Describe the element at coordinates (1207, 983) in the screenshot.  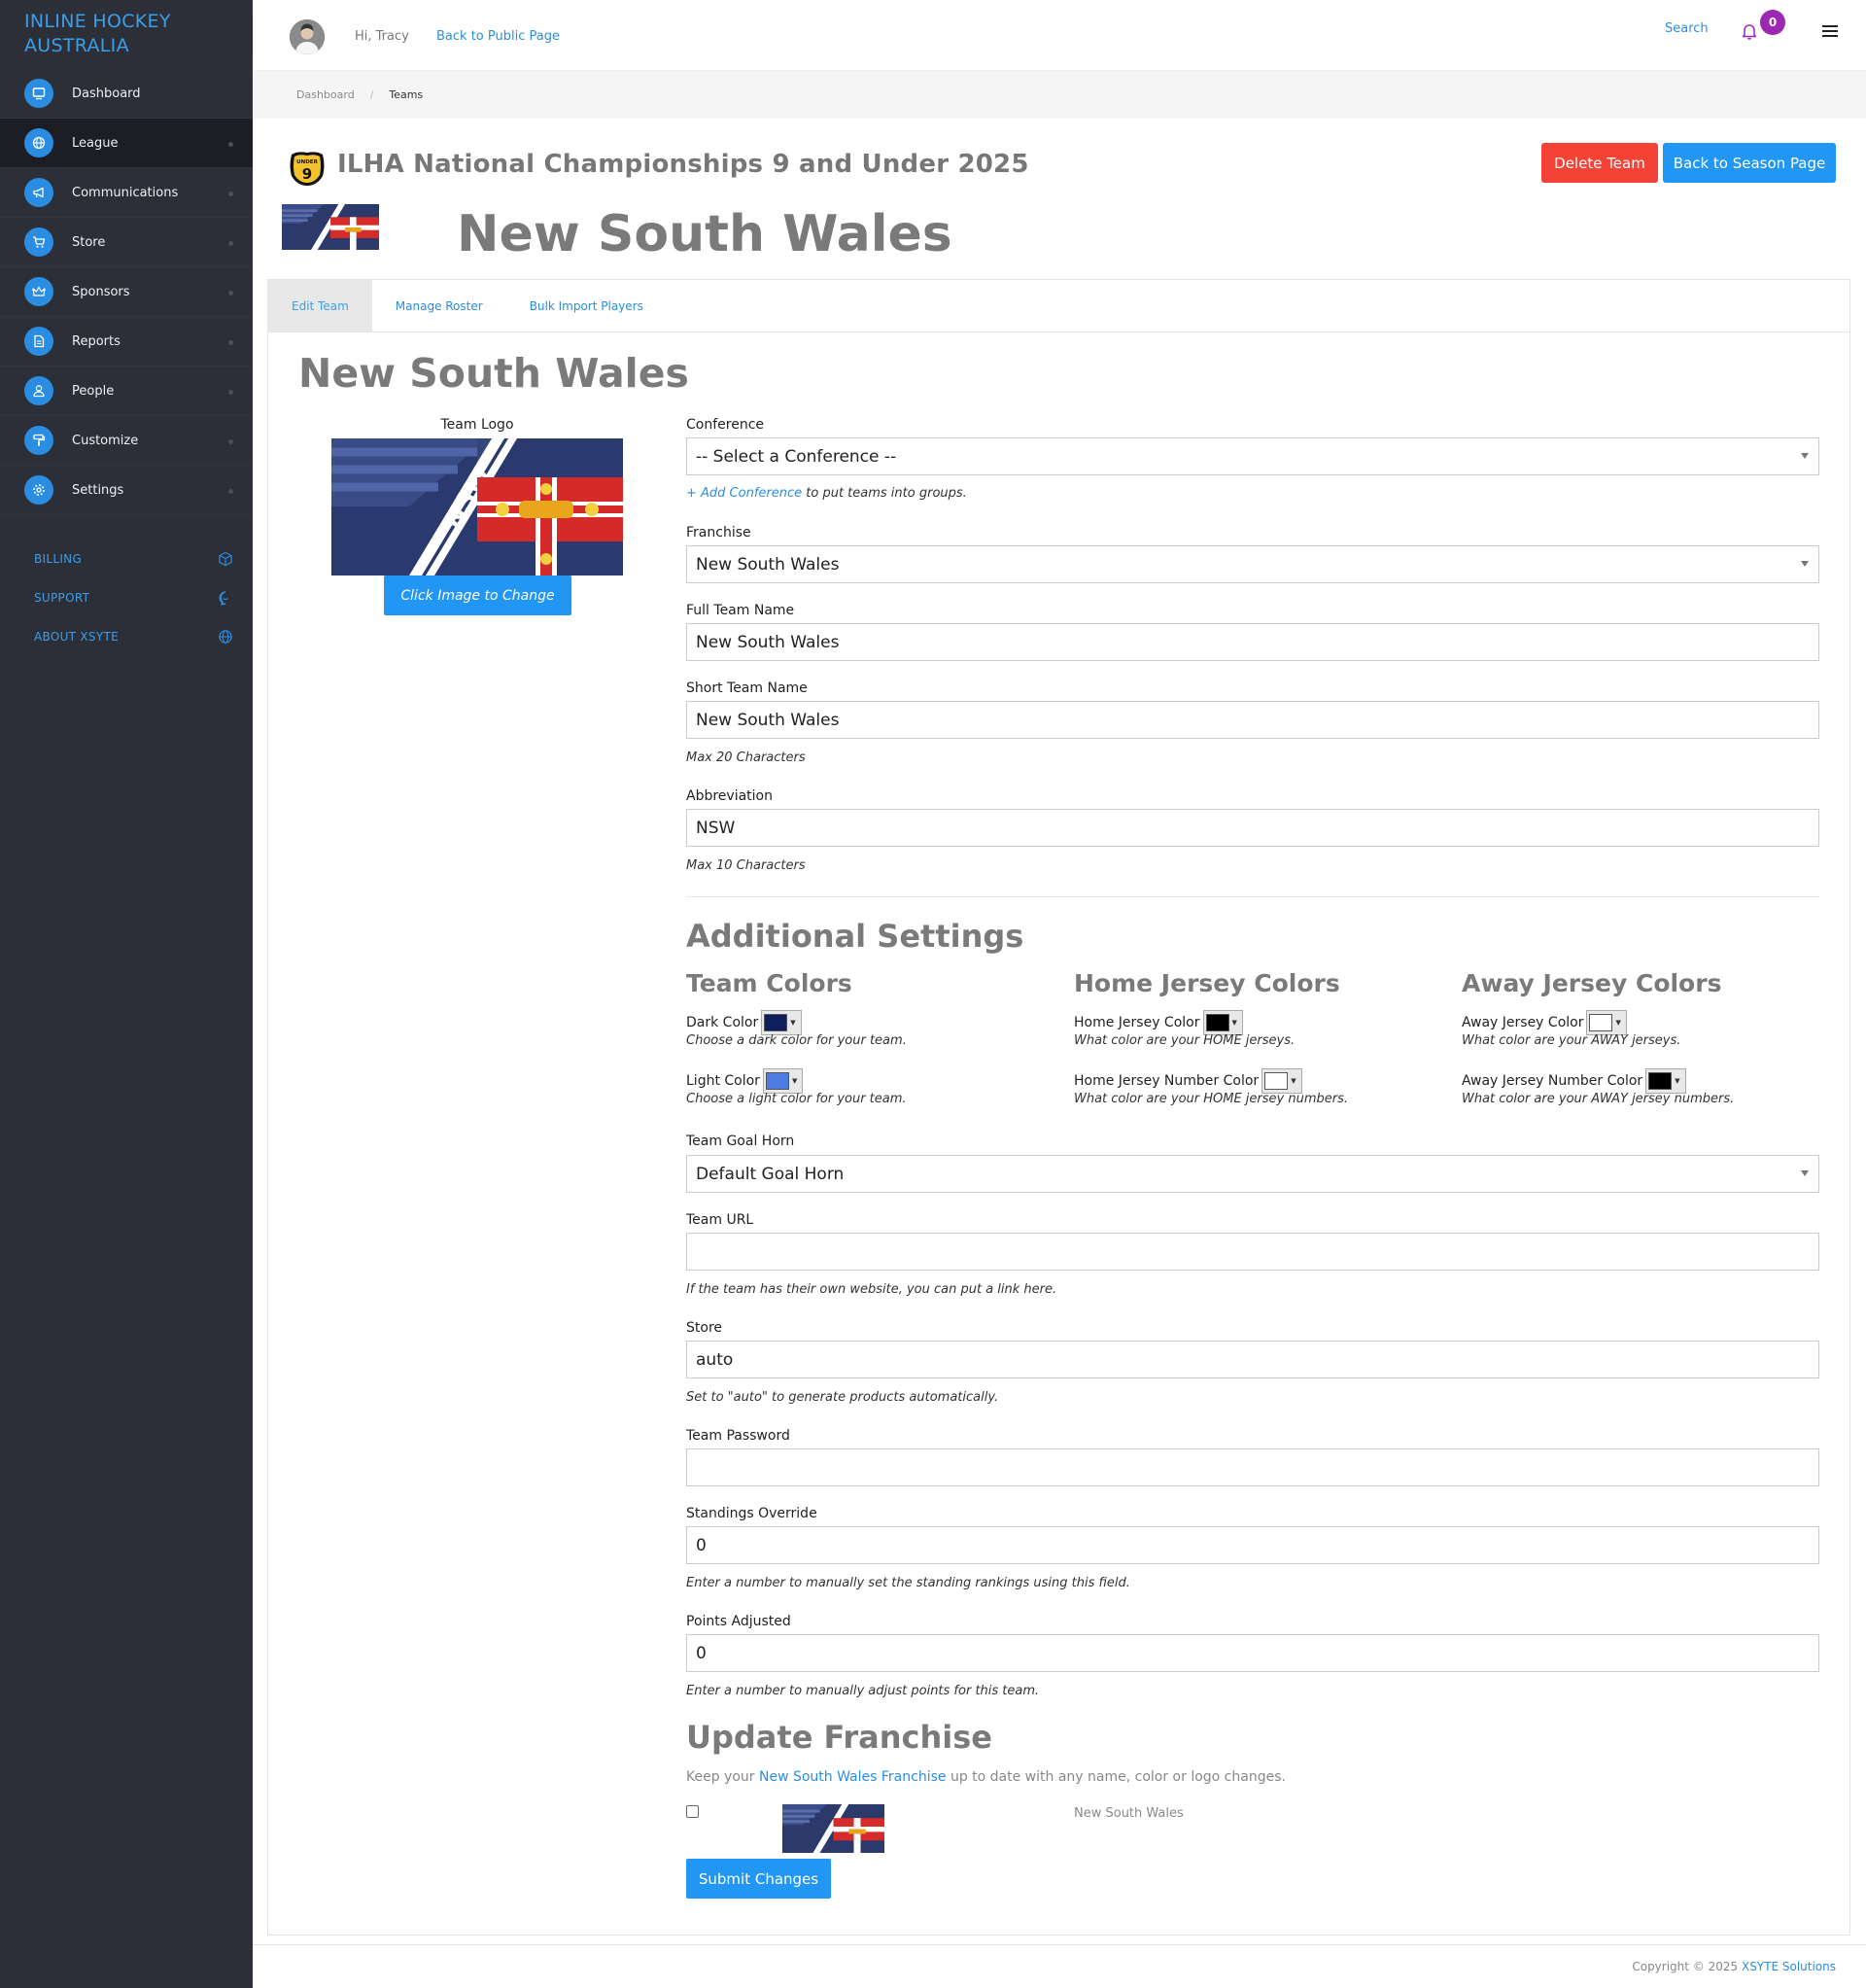
I see `home-jersey-colors-heading: Home Jersey Colors` at that location.